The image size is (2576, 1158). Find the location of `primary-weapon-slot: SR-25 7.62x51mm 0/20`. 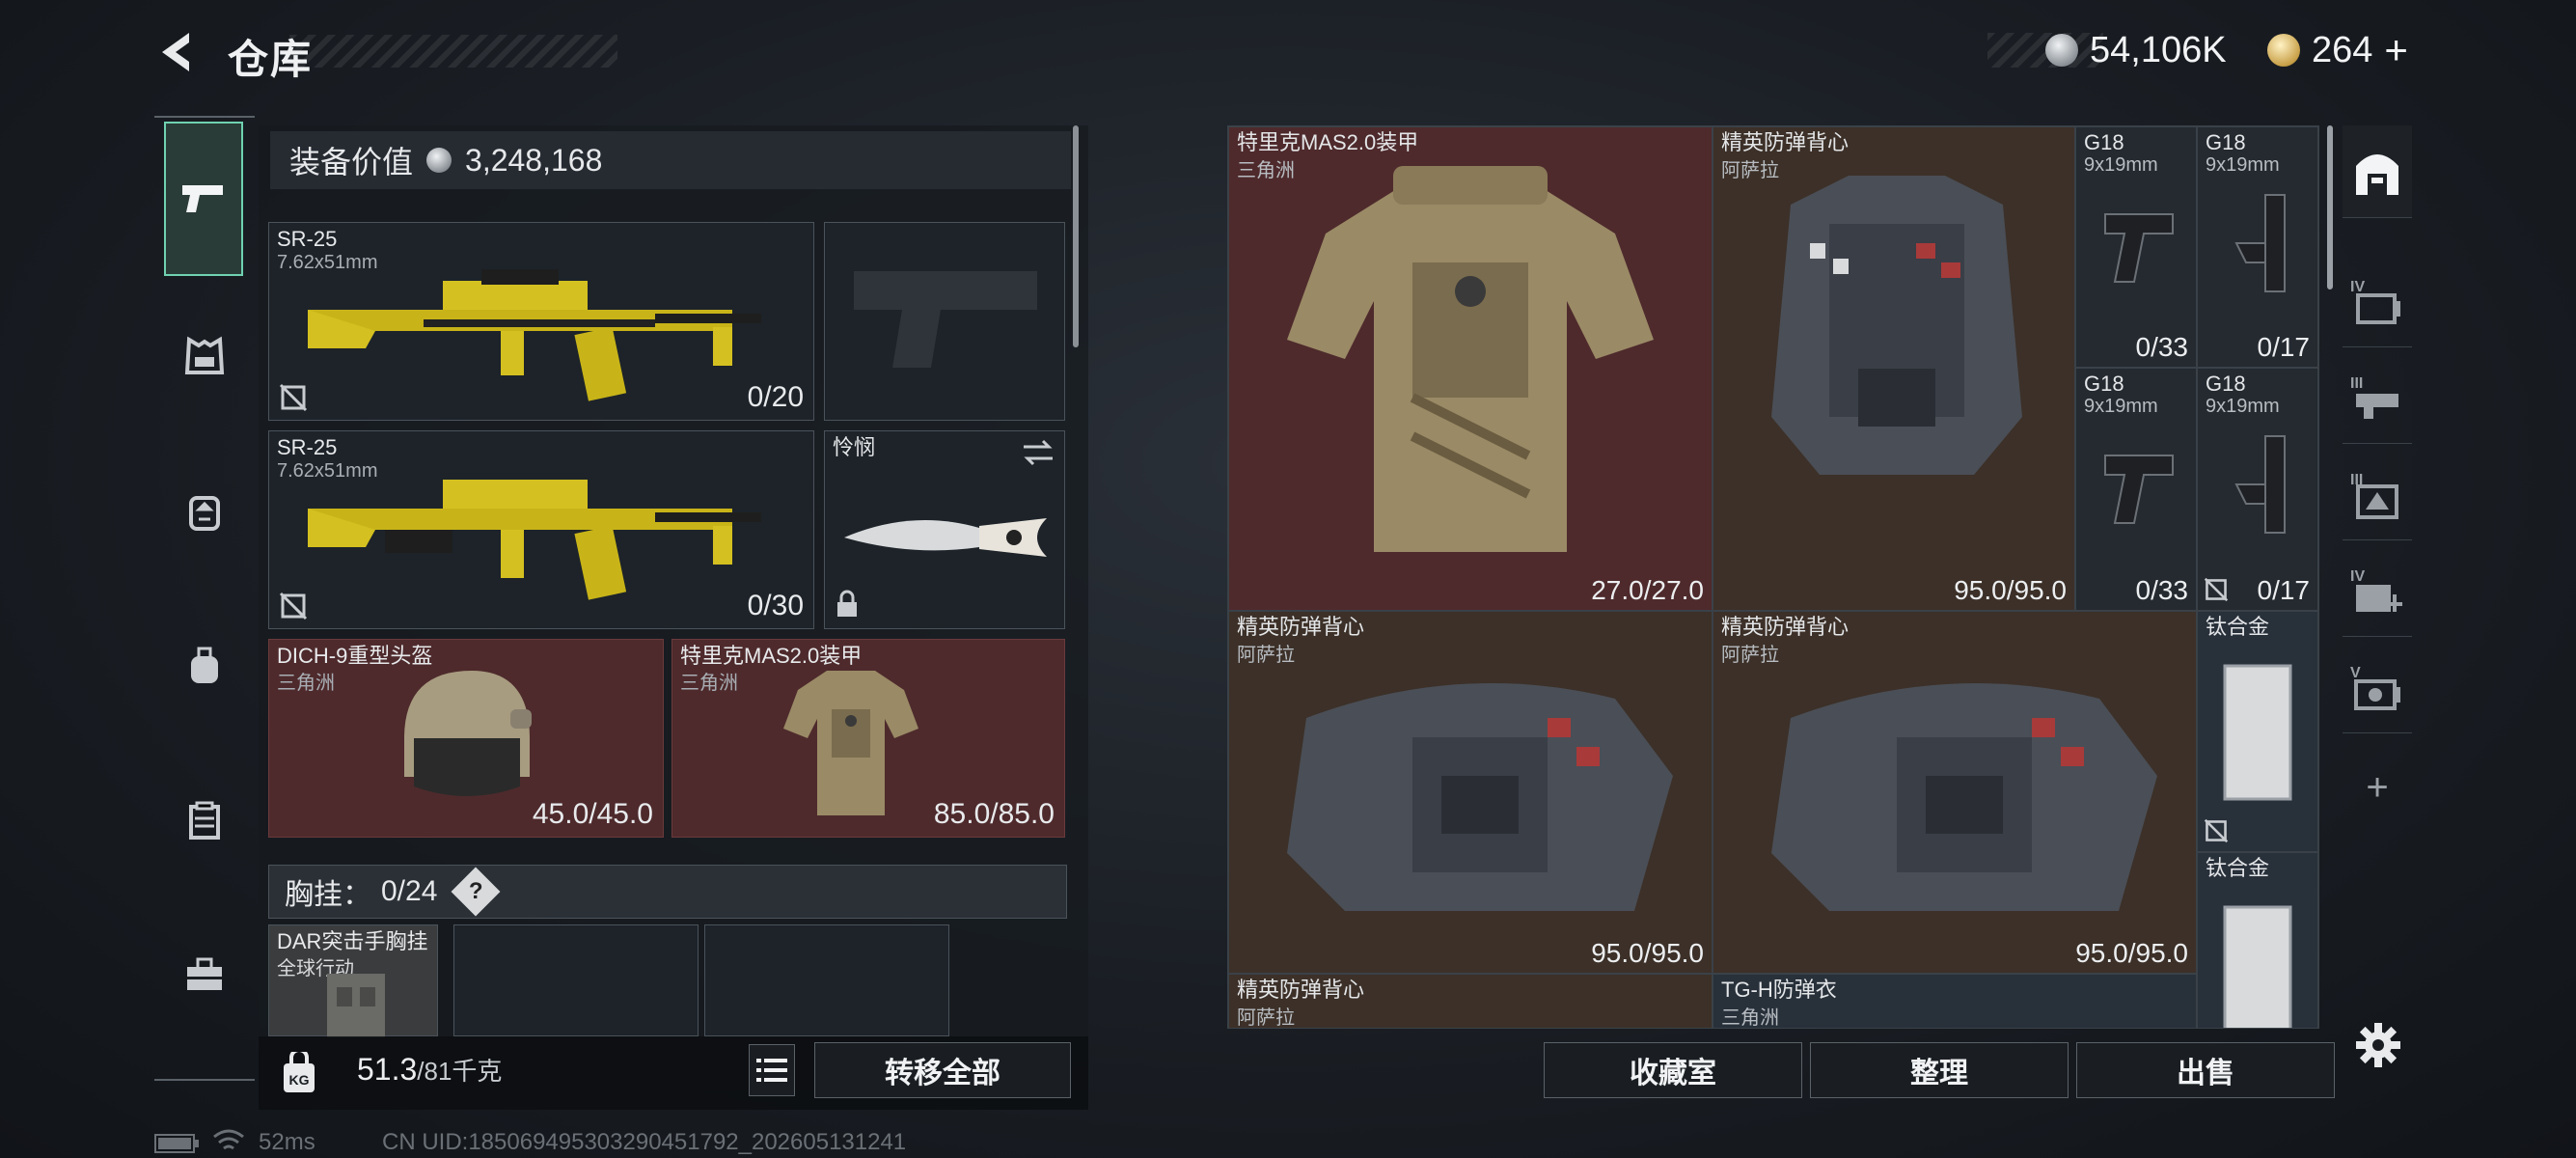

primary-weapon-slot: SR-25 7.62x51mm 0/20 is located at coordinates (541, 321).